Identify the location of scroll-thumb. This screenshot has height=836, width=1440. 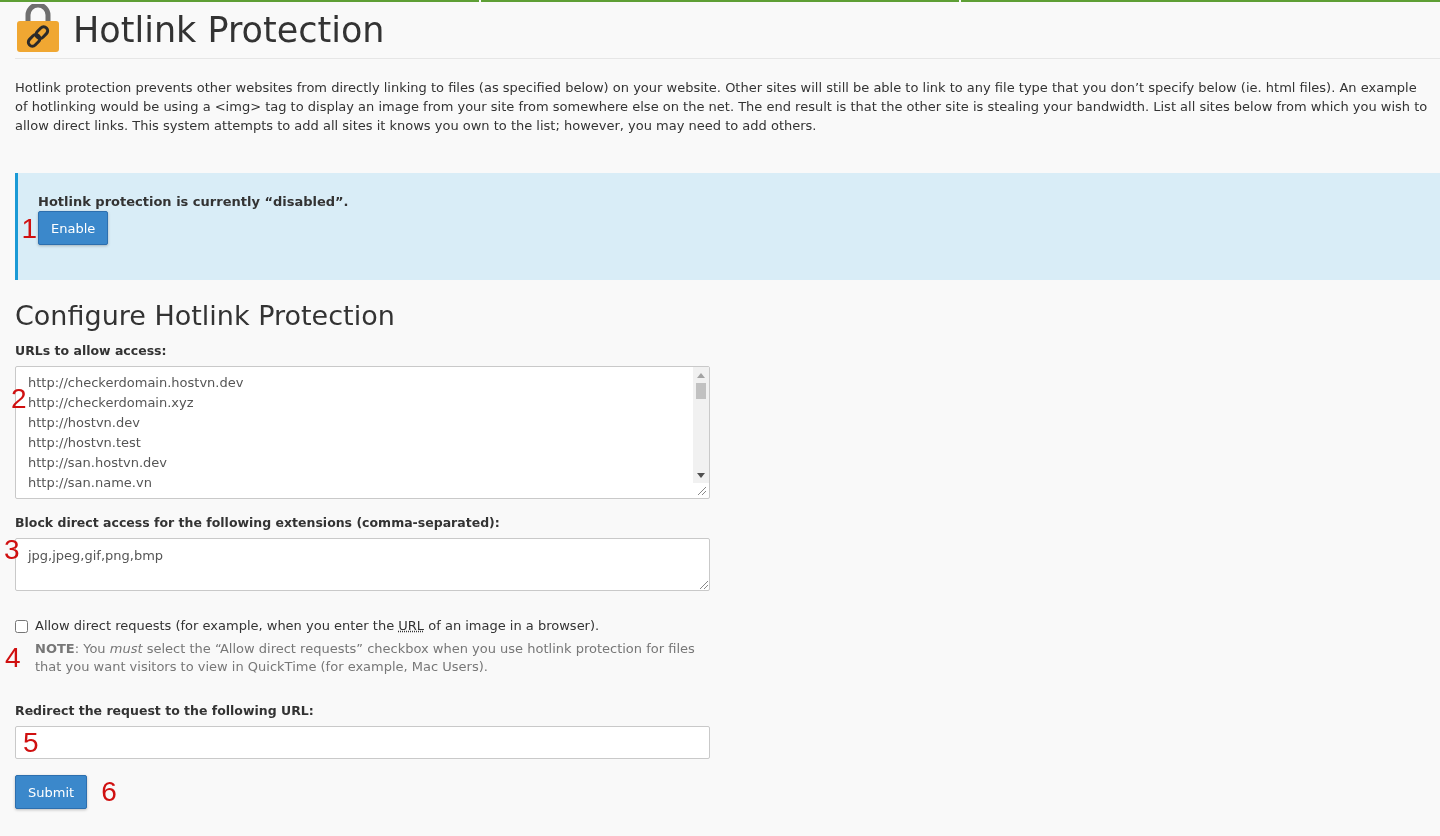
(701, 391).